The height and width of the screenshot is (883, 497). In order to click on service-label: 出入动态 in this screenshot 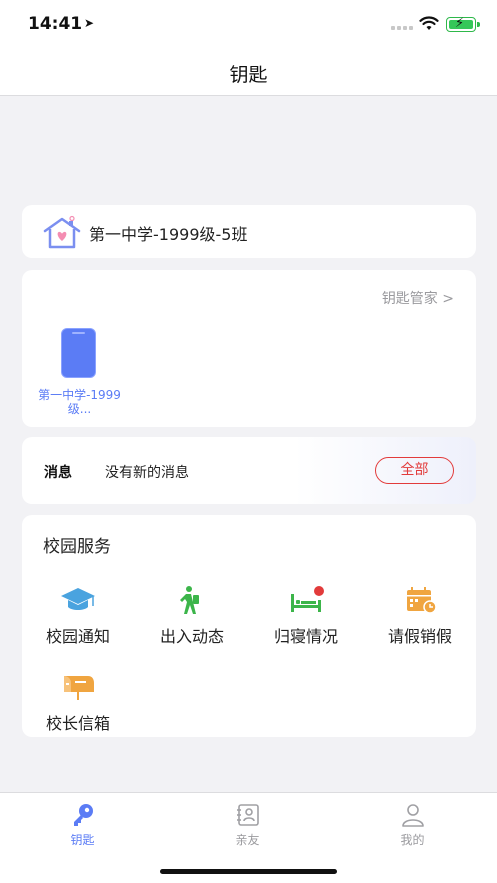, I will do `click(191, 636)`.